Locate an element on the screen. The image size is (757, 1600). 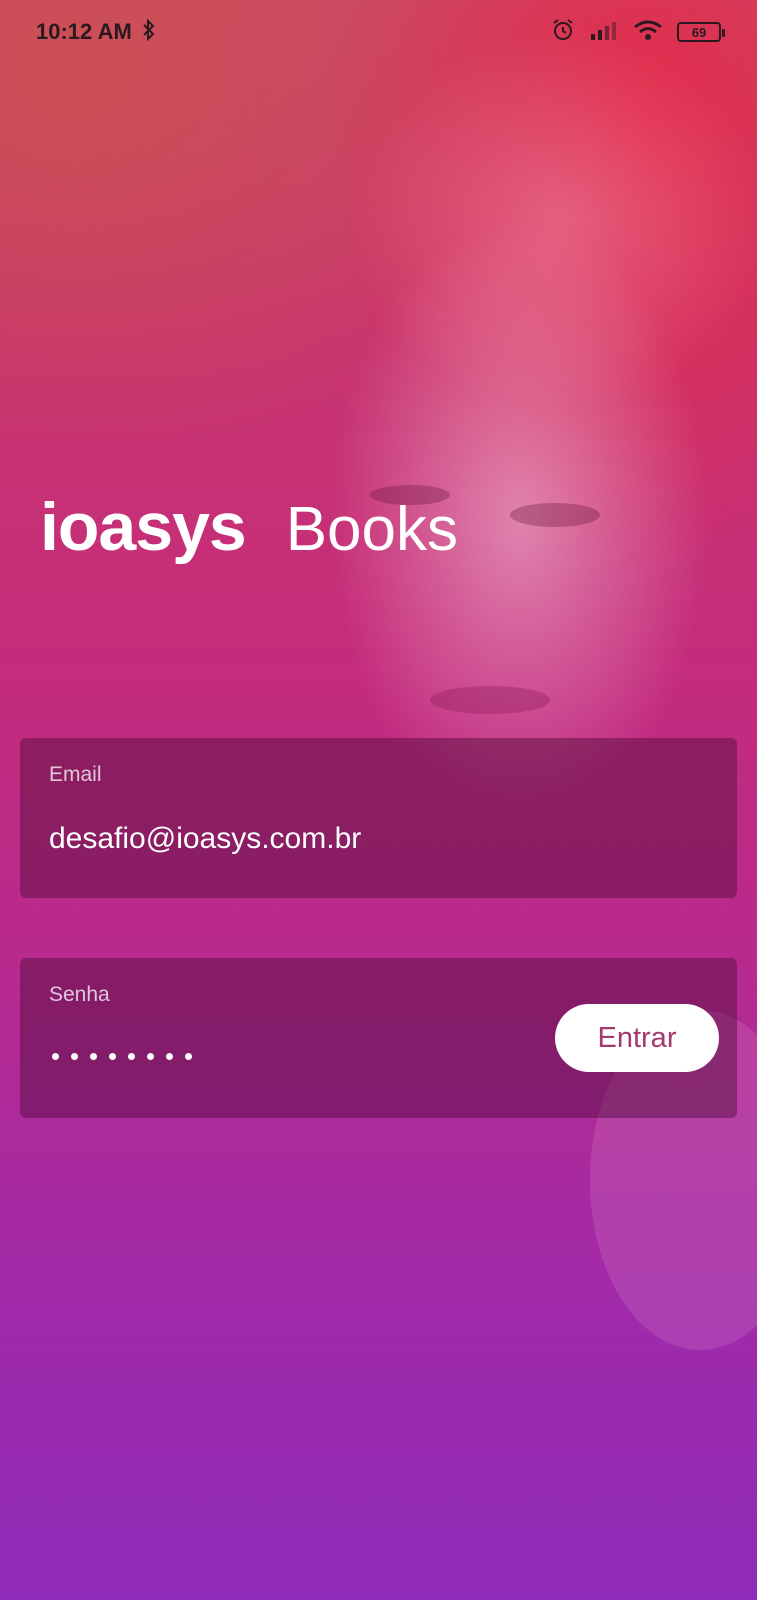
status-right: 69 is located at coordinates (638, 32).